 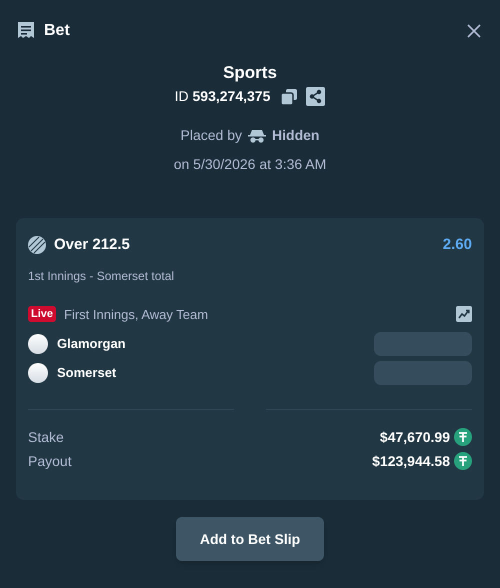 I want to click on placed-by-user: Hidden, so click(x=296, y=135).